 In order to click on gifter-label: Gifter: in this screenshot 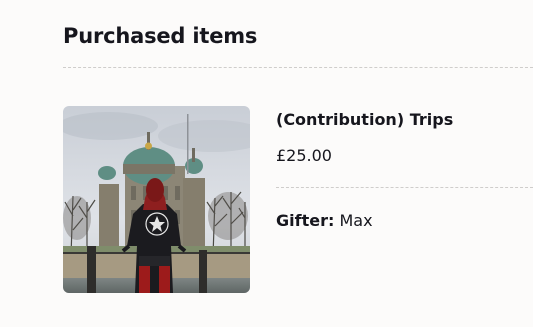, I will do `click(305, 220)`.